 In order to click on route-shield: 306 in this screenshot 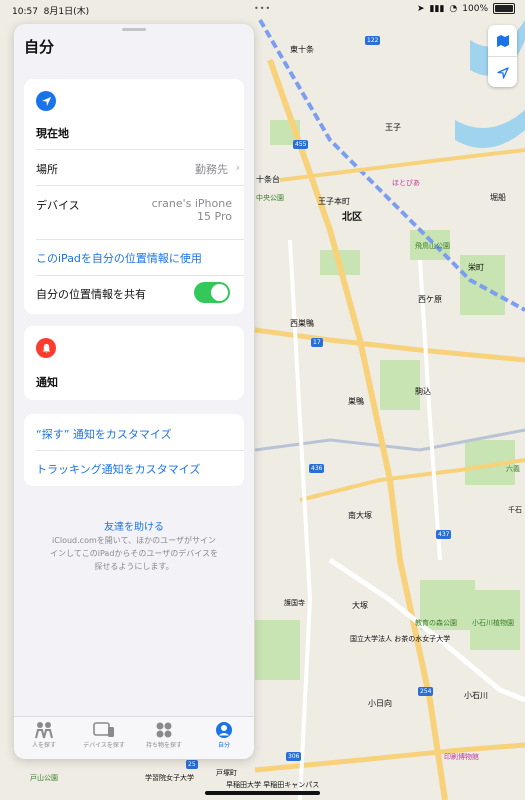, I will do `click(294, 756)`.